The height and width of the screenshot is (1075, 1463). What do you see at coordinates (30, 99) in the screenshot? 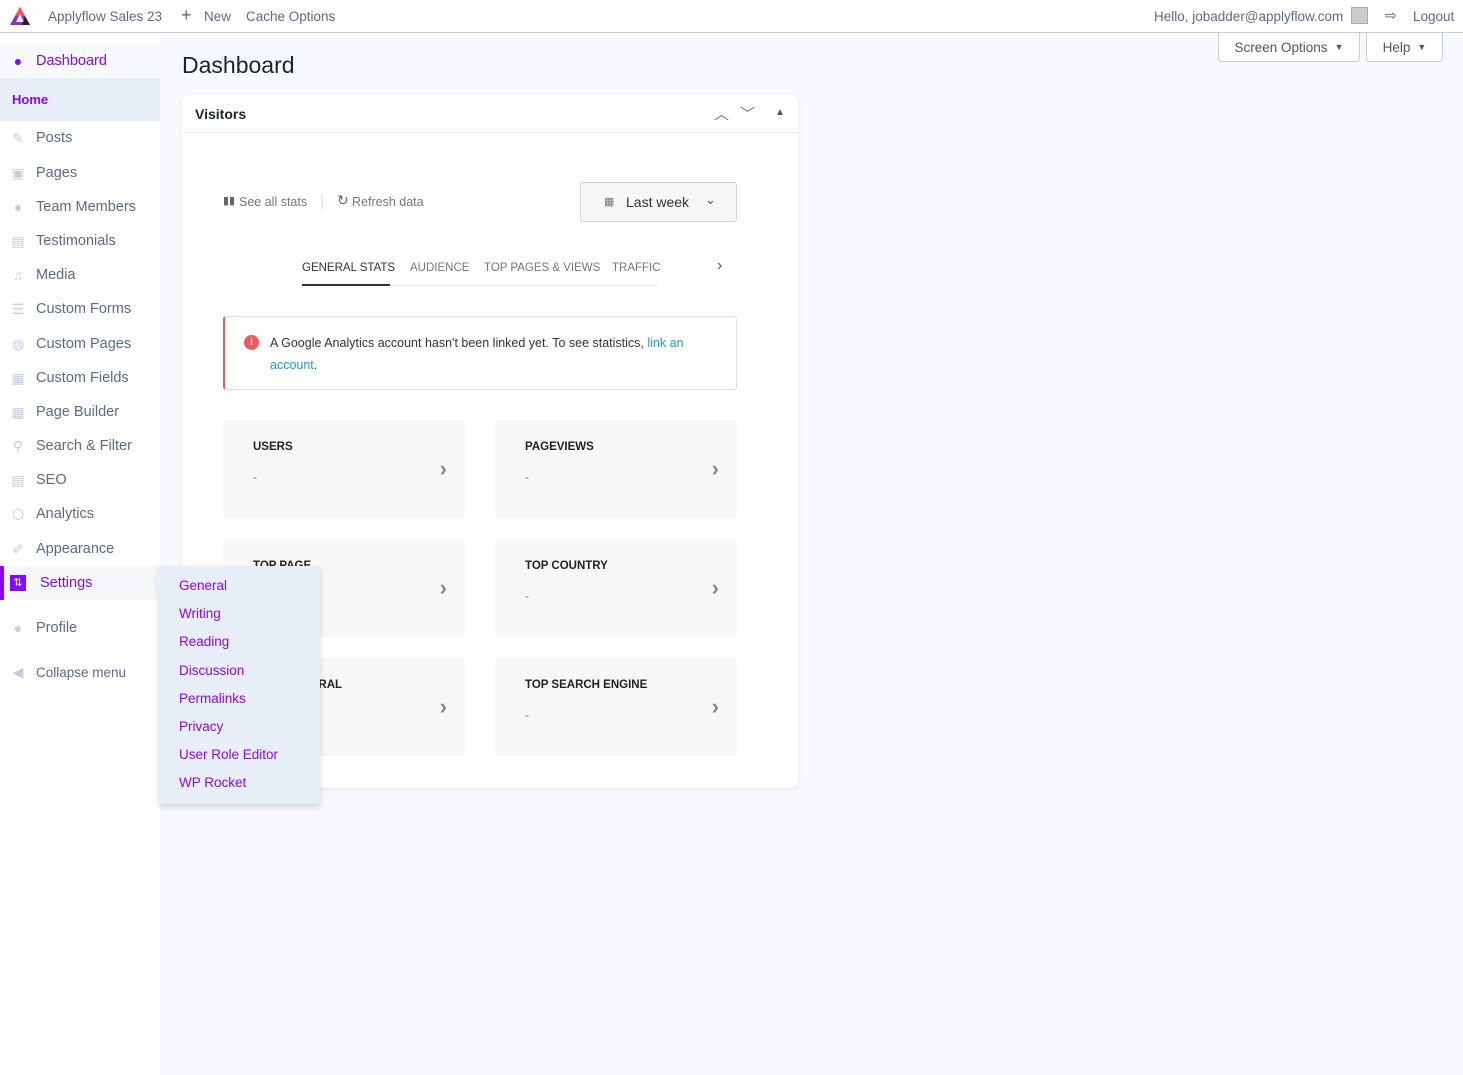
I see `sidebar-item-label: Home` at bounding box center [30, 99].